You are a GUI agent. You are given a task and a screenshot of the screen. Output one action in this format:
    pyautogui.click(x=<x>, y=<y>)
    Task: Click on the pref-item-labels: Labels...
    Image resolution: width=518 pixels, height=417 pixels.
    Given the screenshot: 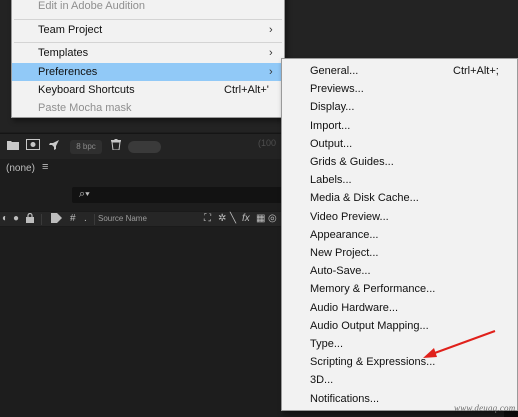 What is the action you would take?
    pyautogui.click(x=399, y=180)
    